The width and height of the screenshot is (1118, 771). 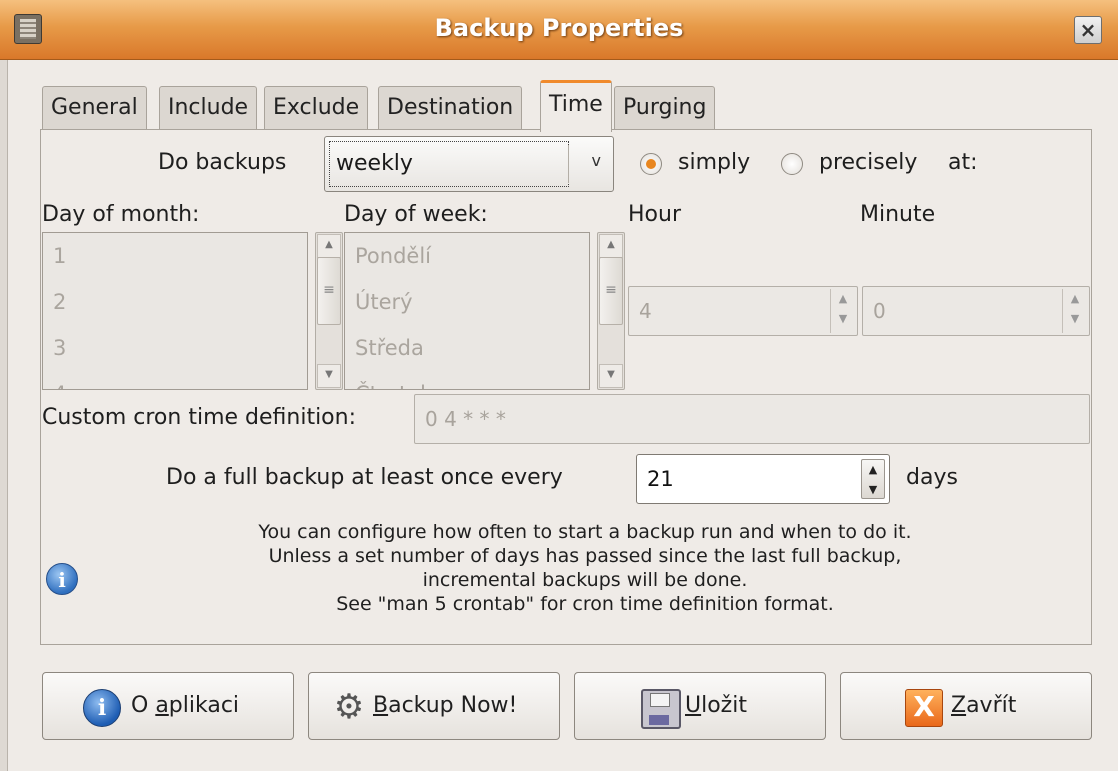 What do you see at coordinates (450, 109) in the screenshot?
I see `tab-destination: Destination` at bounding box center [450, 109].